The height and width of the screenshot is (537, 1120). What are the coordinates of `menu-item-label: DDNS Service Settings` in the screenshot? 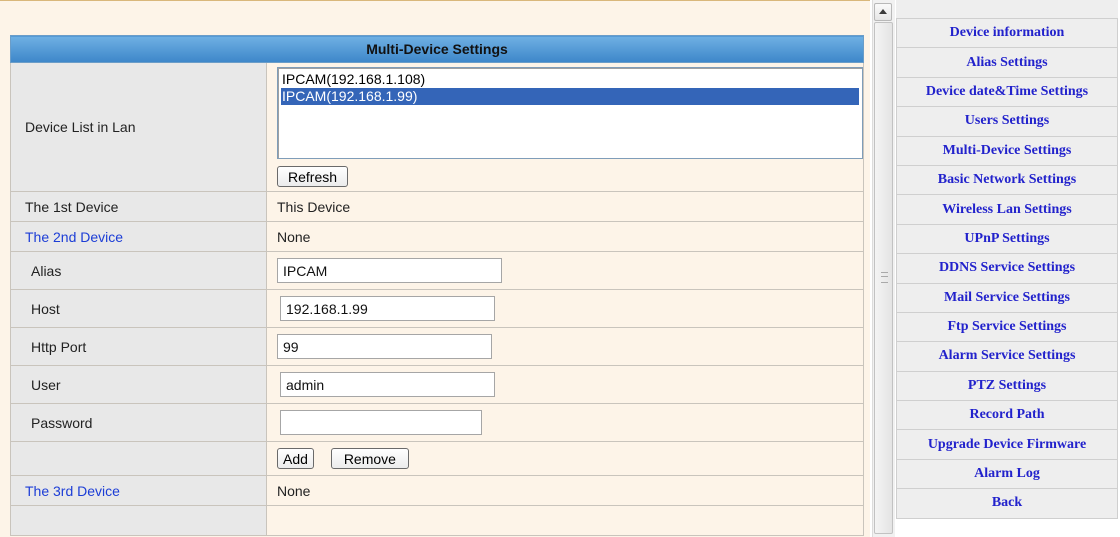 It's located at (1007, 268).